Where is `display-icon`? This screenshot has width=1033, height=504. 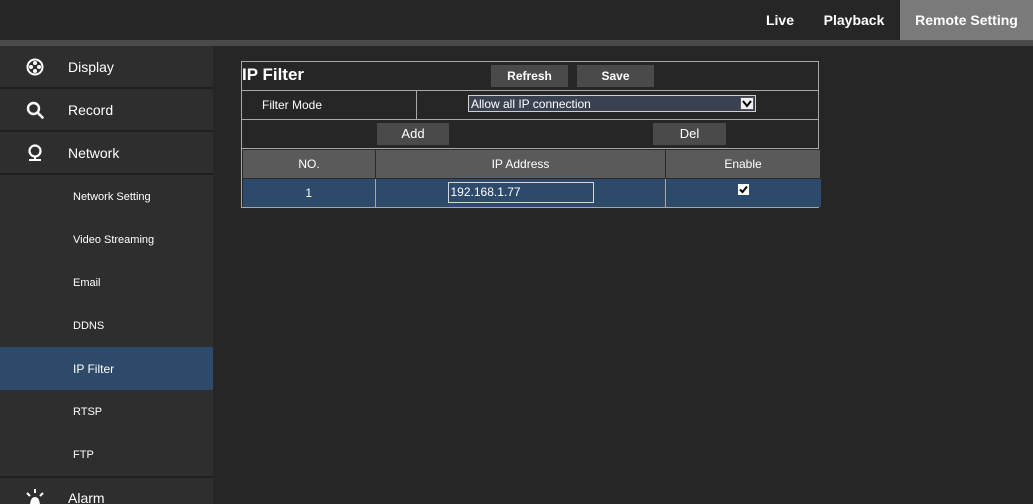 display-icon is located at coordinates (35, 67).